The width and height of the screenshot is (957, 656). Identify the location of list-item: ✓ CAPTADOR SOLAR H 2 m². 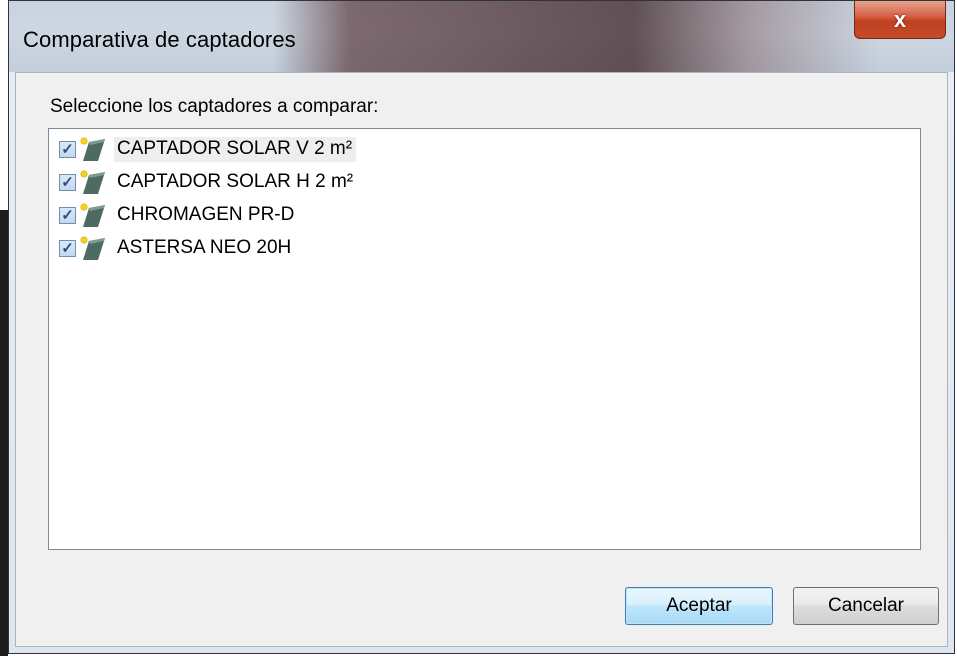
(489, 182).